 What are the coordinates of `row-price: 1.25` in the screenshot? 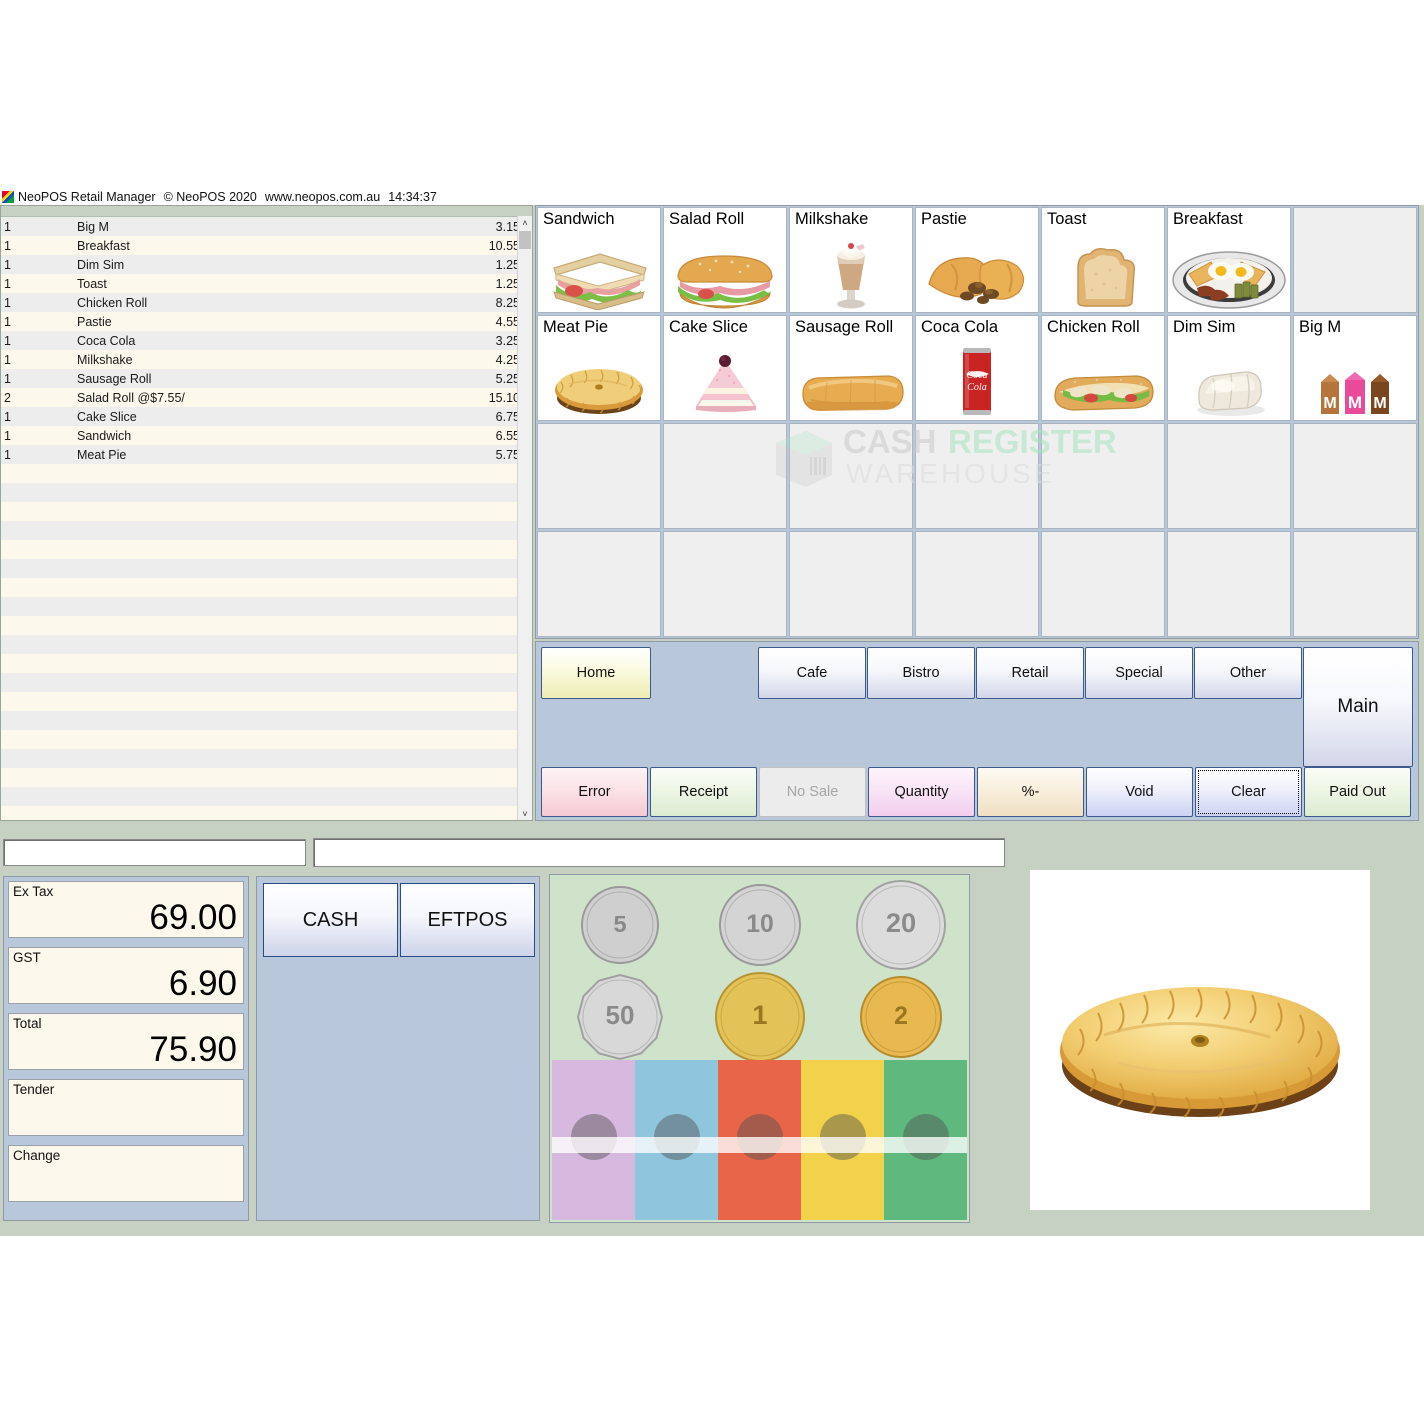 It's located at (507, 264).